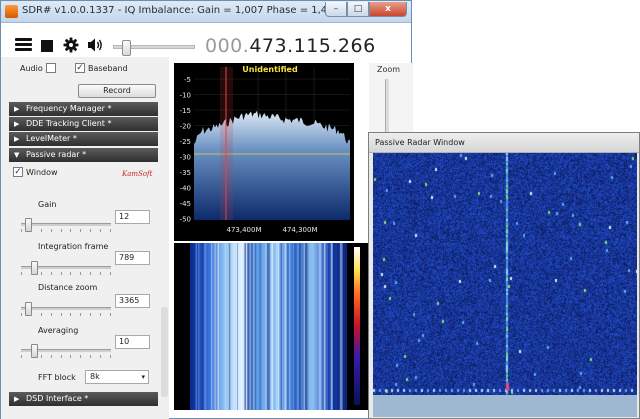 Image resolution: width=640 pixels, height=419 pixels. Describe the element at coordinates (126, 48) in the screenshot. I see `volume-slider-thumb` at that location.